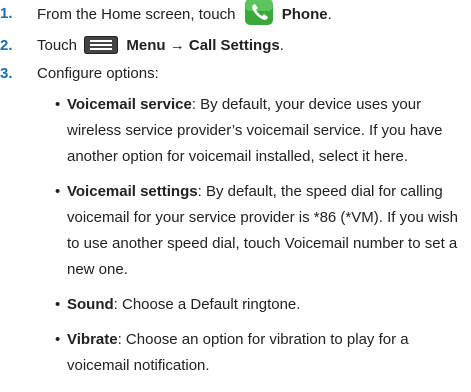 Image resolution: width=471 pixels, height=392 pixels. I want to click on option-description: : Choose a Default ringtone., so click(207, 304).